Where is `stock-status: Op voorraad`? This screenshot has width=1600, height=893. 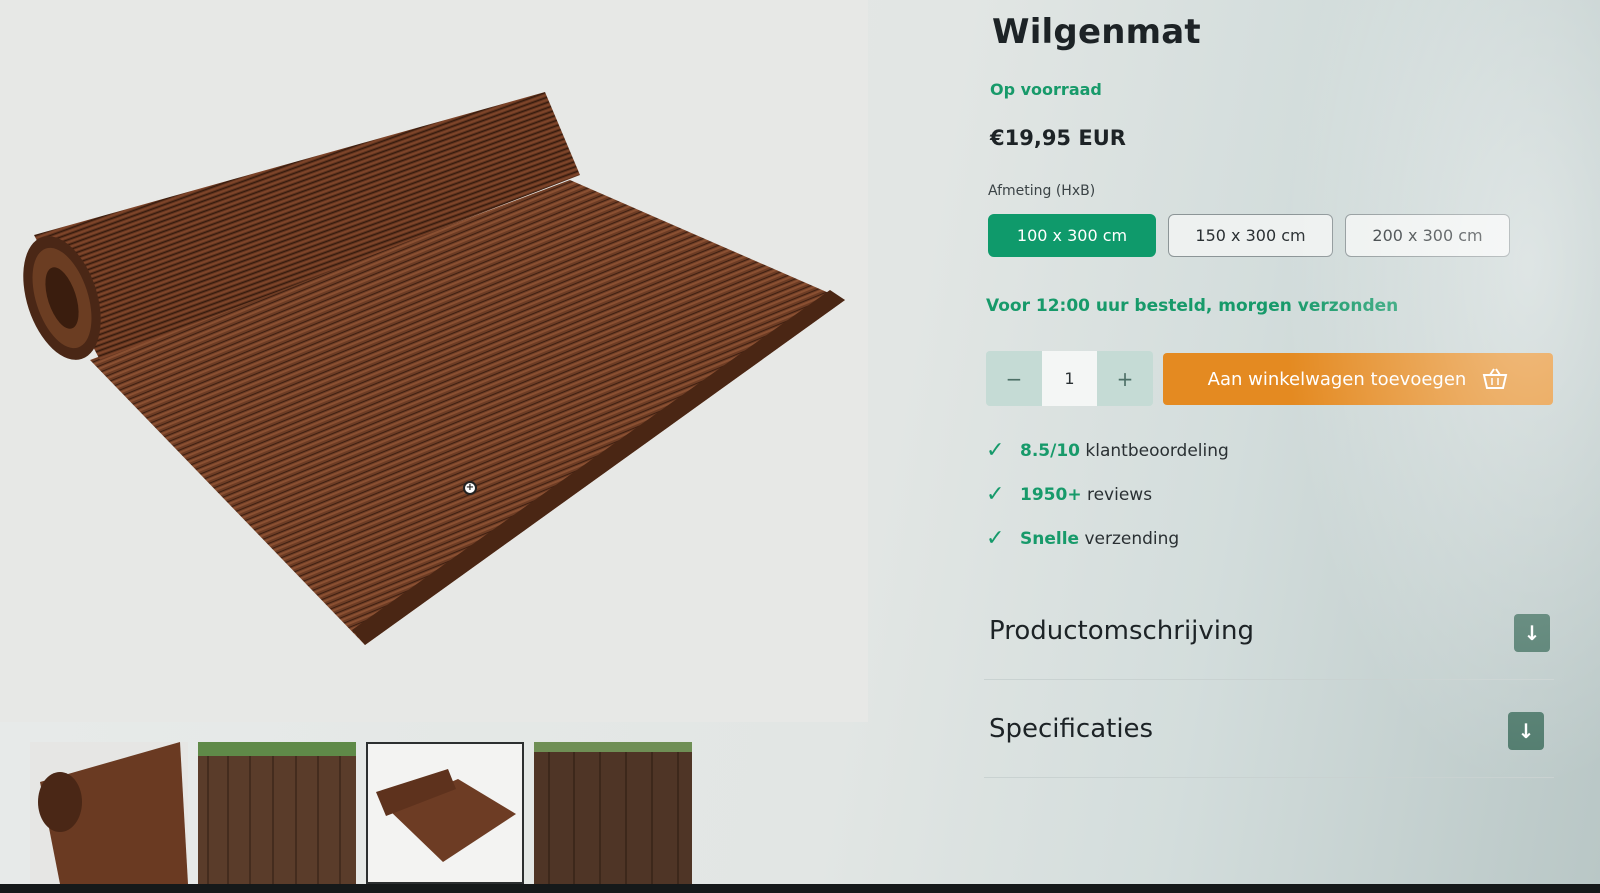 stock-status: Op voorraad is located at coordinates (1046, 89).